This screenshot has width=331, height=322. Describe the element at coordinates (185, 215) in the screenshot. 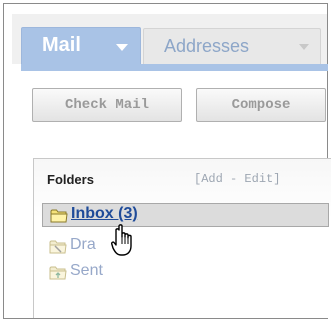

I see `folder-item-inbox: Inbox (3)` at that location.